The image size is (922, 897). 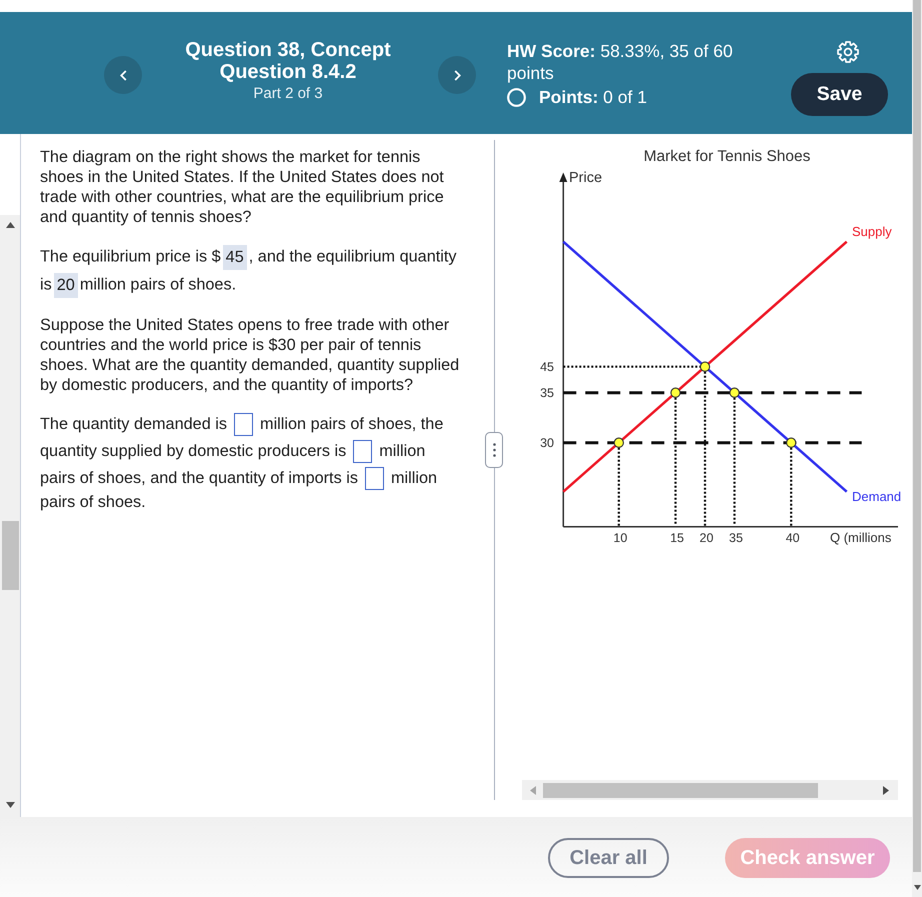 What do you see at coordinates (516, 97) in the screenshot?
I see `status-circle-icon` at bounding box center [516, 97].